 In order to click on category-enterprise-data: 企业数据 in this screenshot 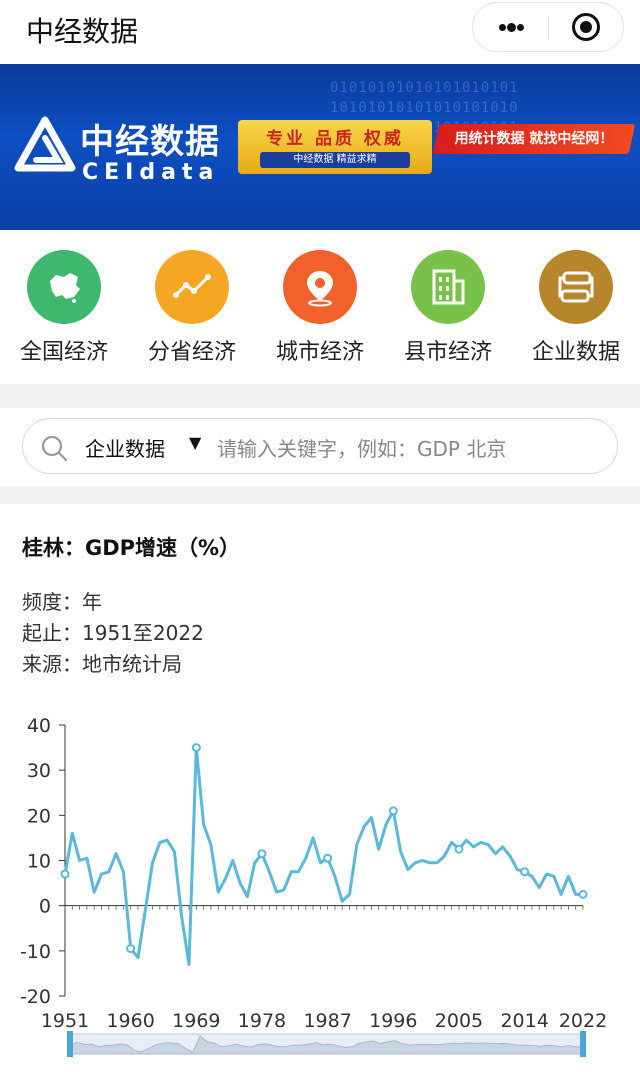, I will do `click(576, 310)`.